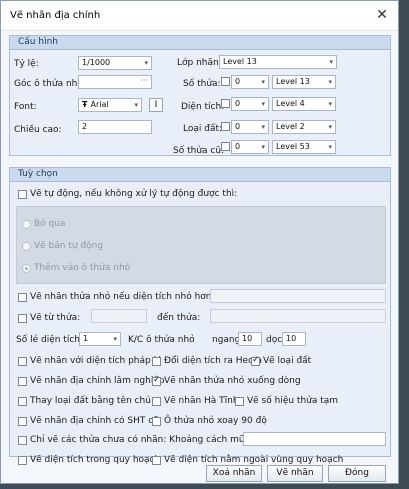  Describe the element at coordinates (22, 440) in the screenshot. I see `unlabeled-only-checkbox` at that location.